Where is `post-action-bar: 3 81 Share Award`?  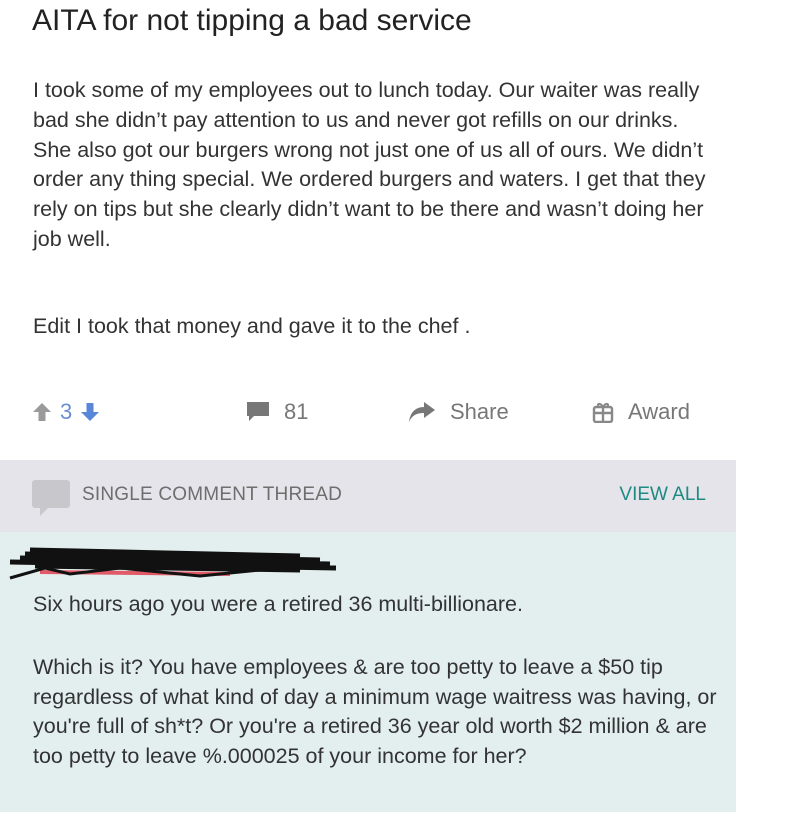 post-action-bar: 3 81 Share Award is located at coordinates (400, 412).